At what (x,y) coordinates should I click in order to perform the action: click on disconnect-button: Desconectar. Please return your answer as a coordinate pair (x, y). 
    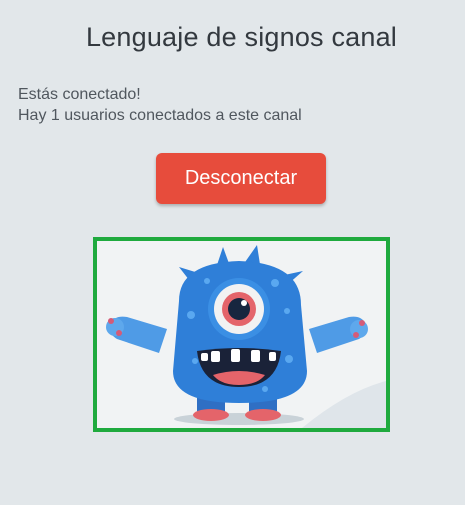
    Looking at the image, I should click on (241, 178).